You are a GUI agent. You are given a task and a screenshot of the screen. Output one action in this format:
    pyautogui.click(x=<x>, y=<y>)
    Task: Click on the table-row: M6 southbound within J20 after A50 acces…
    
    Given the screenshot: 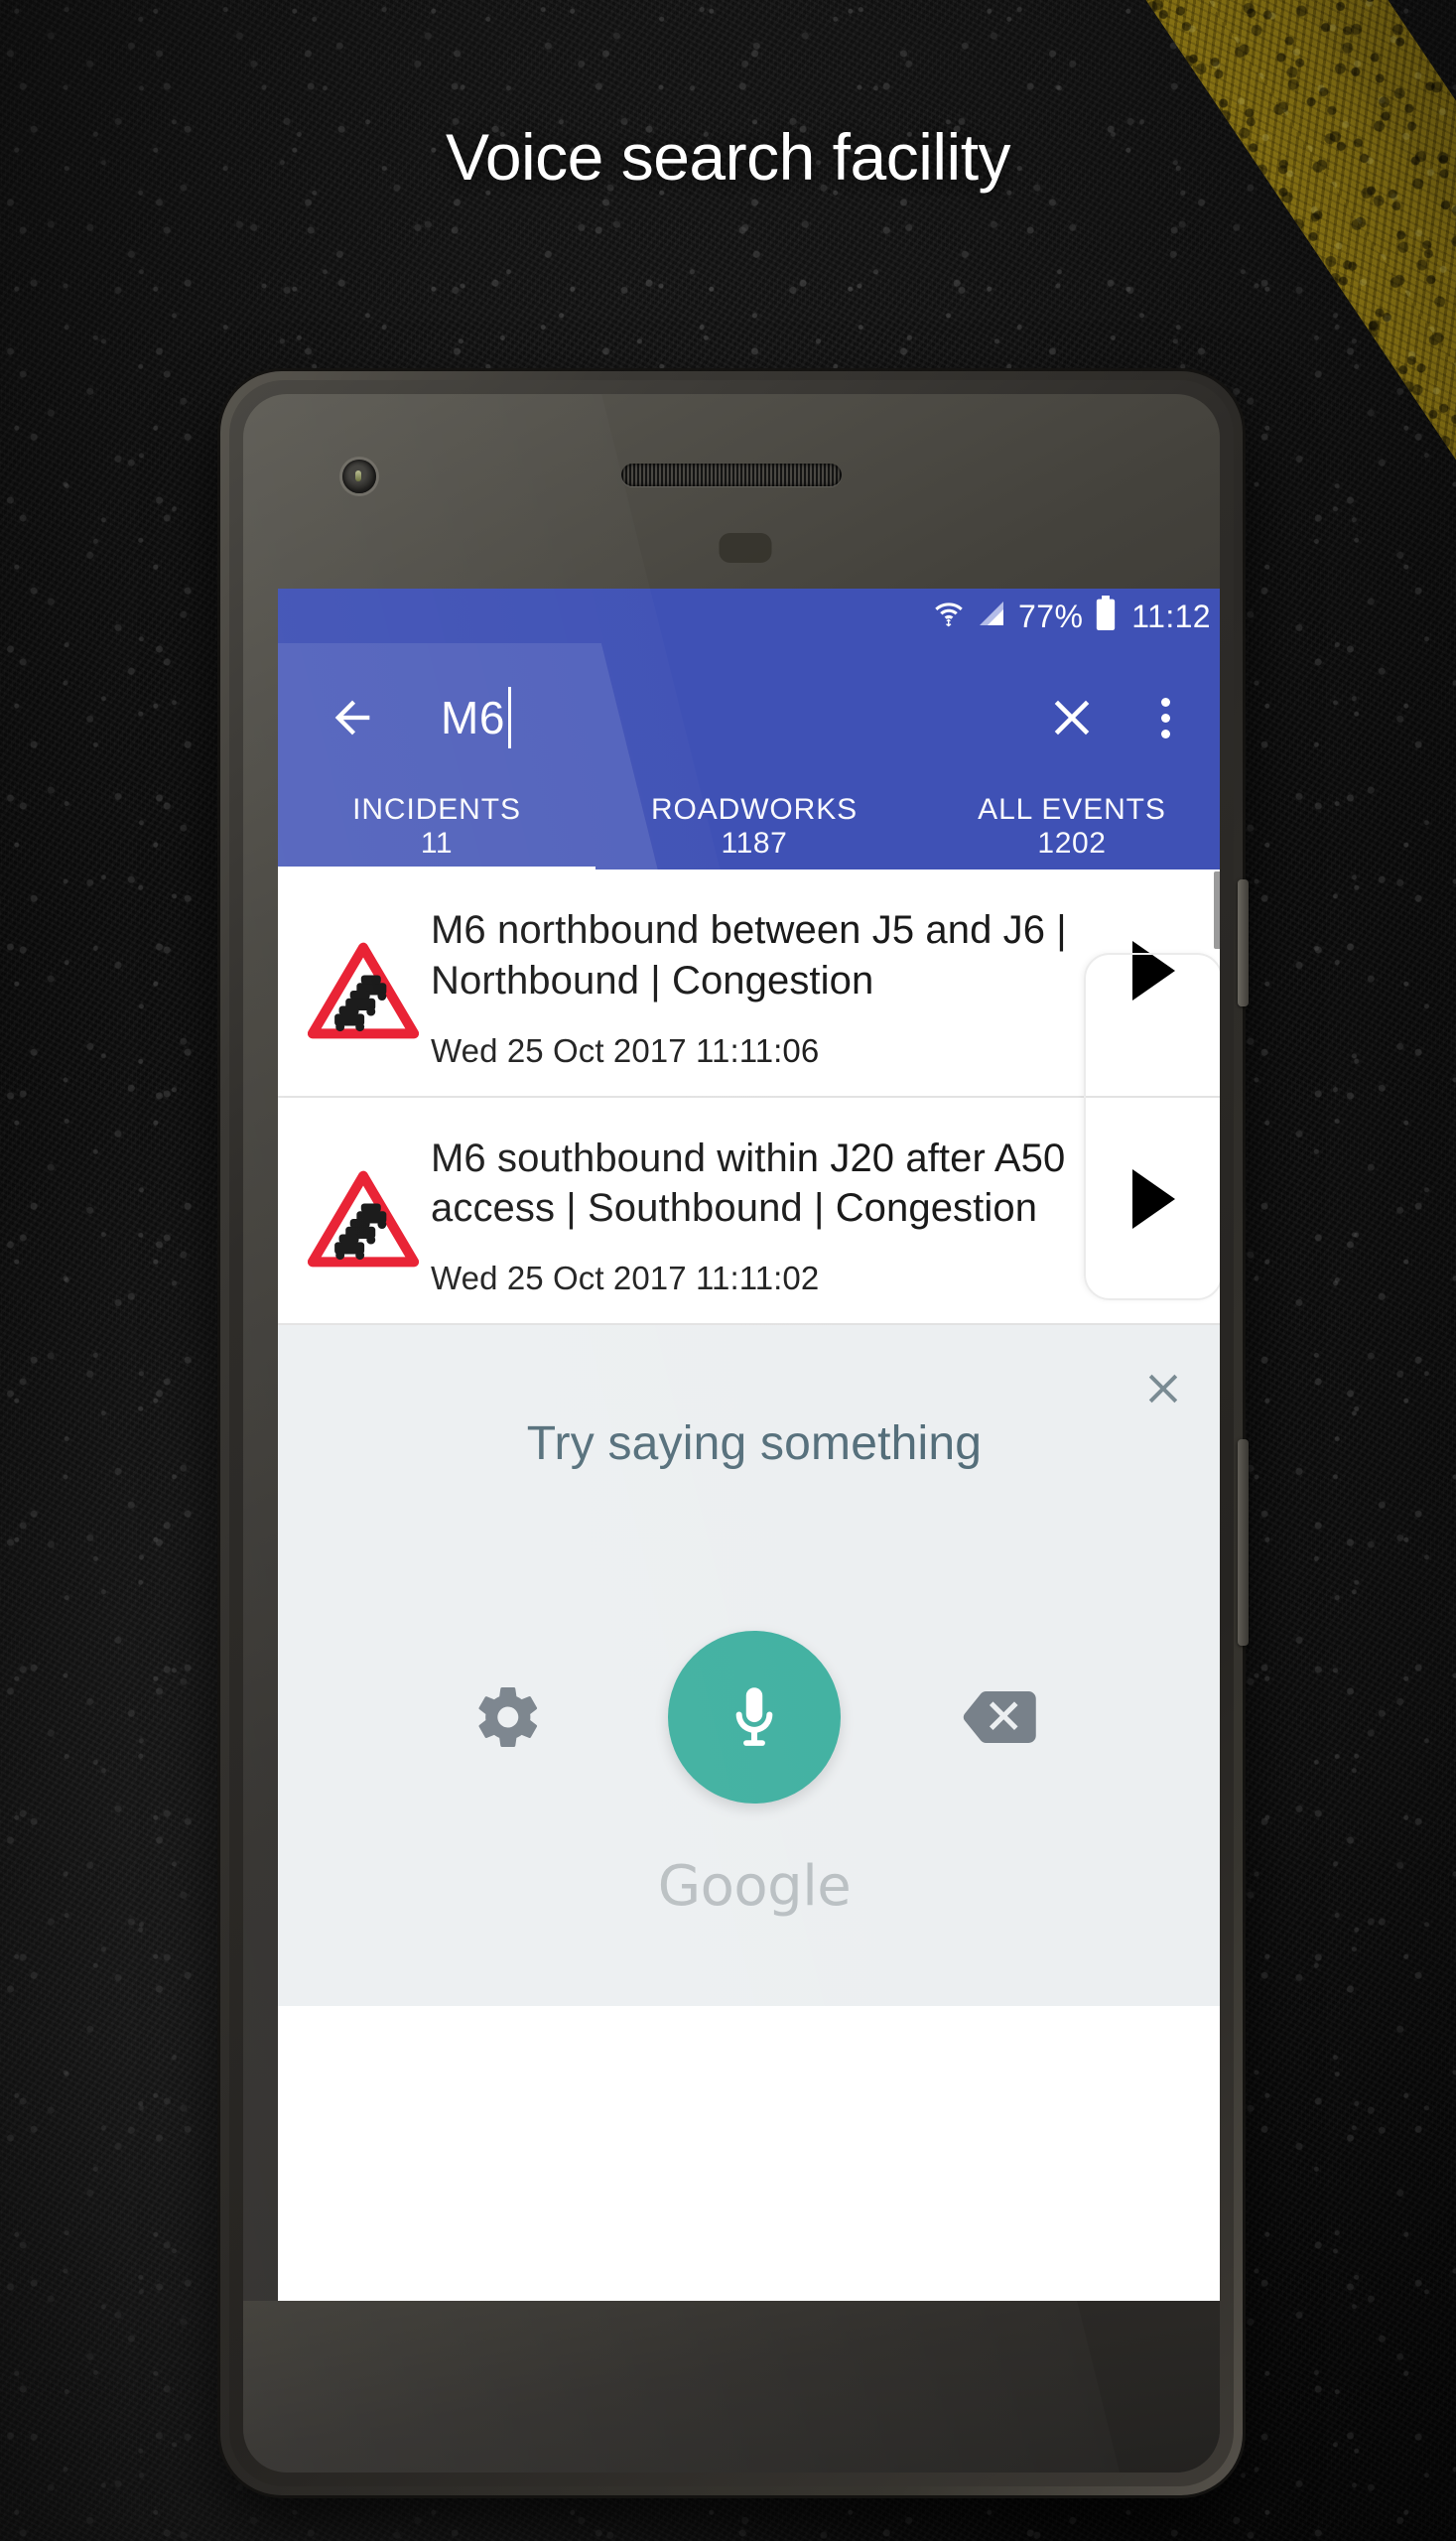 What is the action you would take?
    pyautogui.click(x=749, y=1211)
    